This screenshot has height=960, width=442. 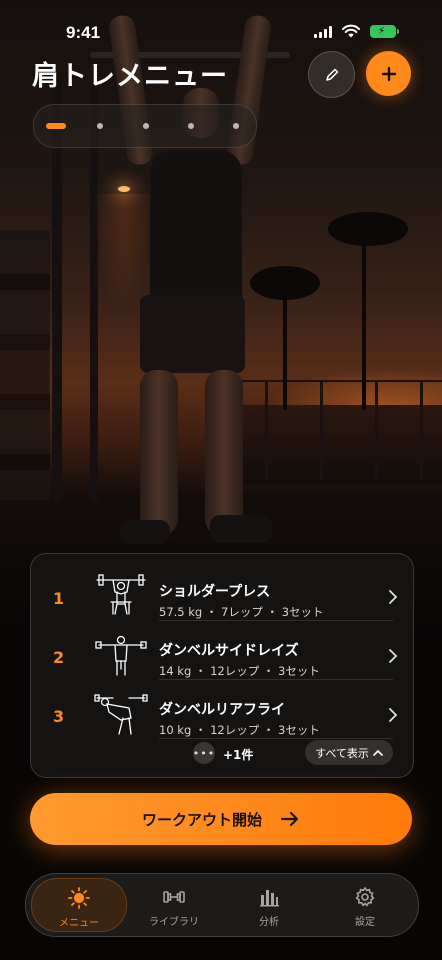 I want to click on status-time: 9:41, so click(x=83, y=32).